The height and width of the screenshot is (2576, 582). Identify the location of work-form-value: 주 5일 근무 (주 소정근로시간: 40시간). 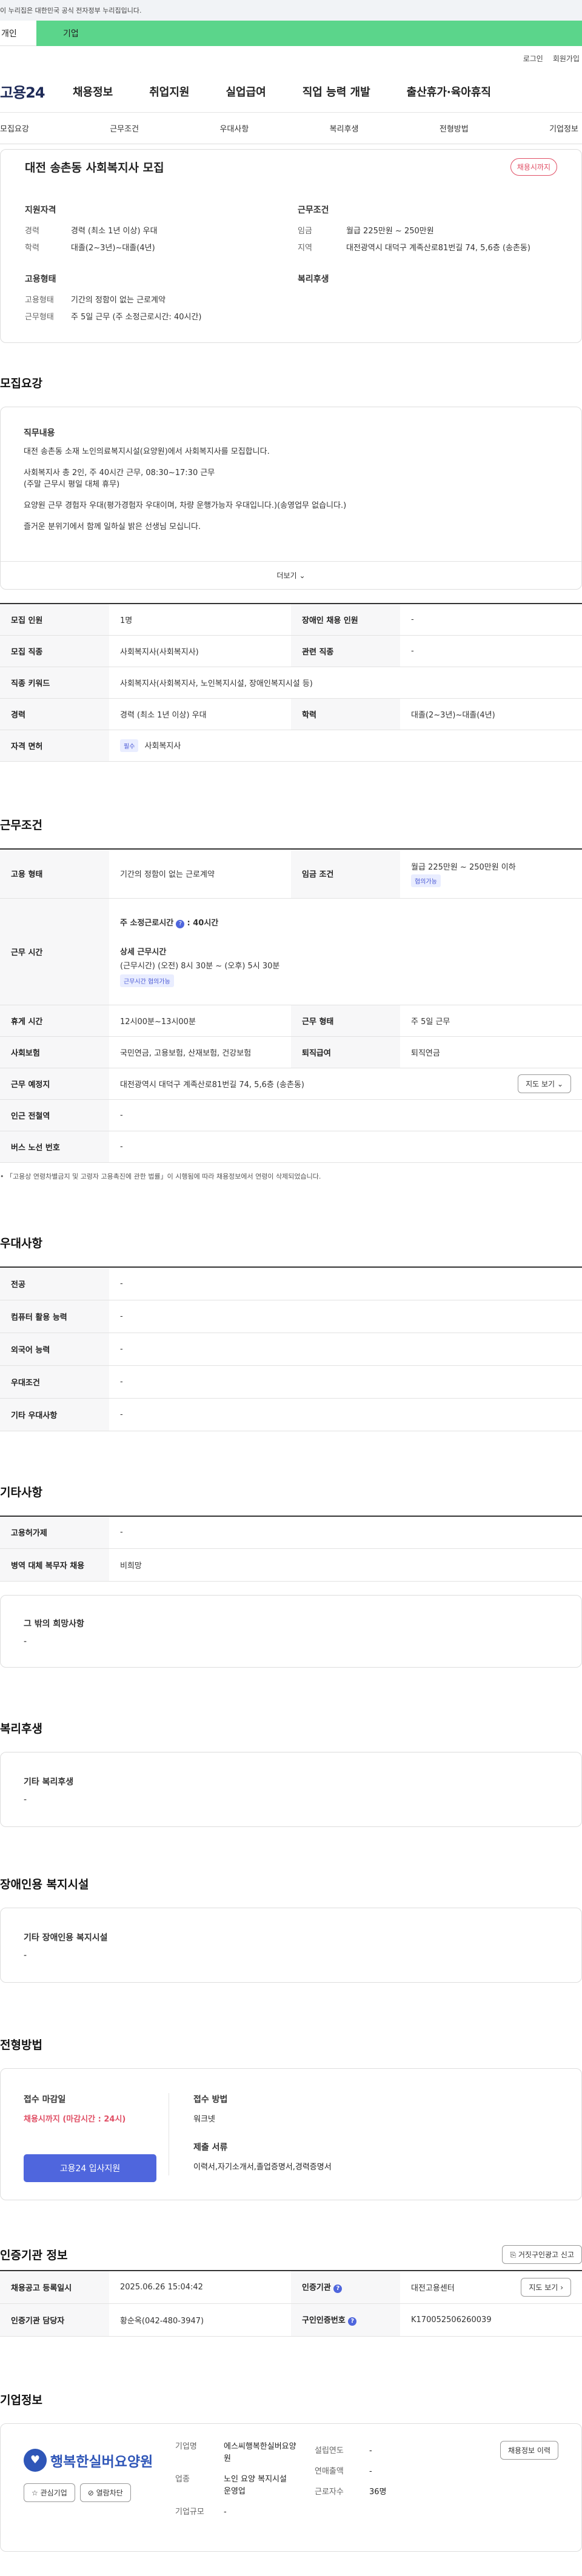
(136, 317).